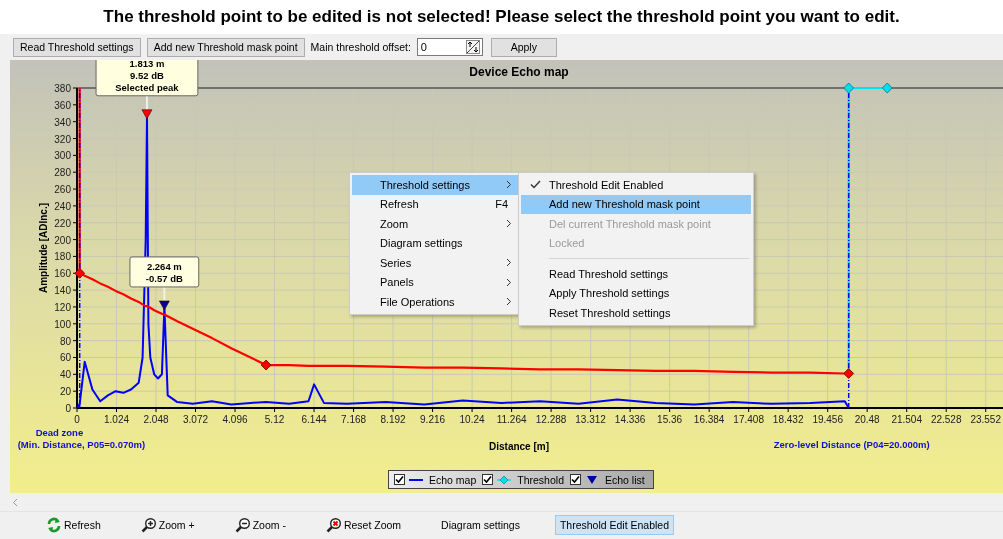 This screenshot has height=539, width=1003. Describe the element at coordinates (511, 419) in the screenshot. I see `x-tick-label: 11.264` at that location.